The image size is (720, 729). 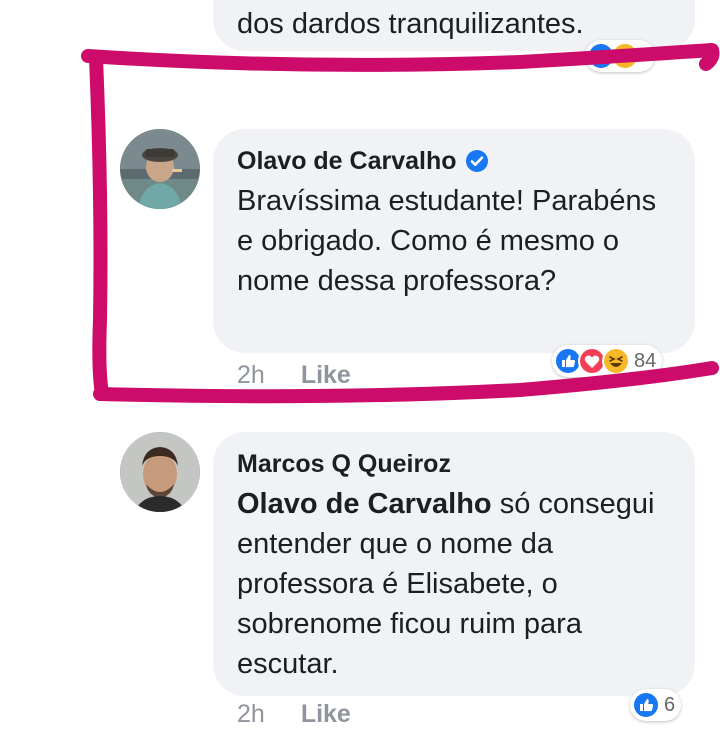 I want to click on mention-link: Olavo de Carvalho, so click(x=364, y=504).